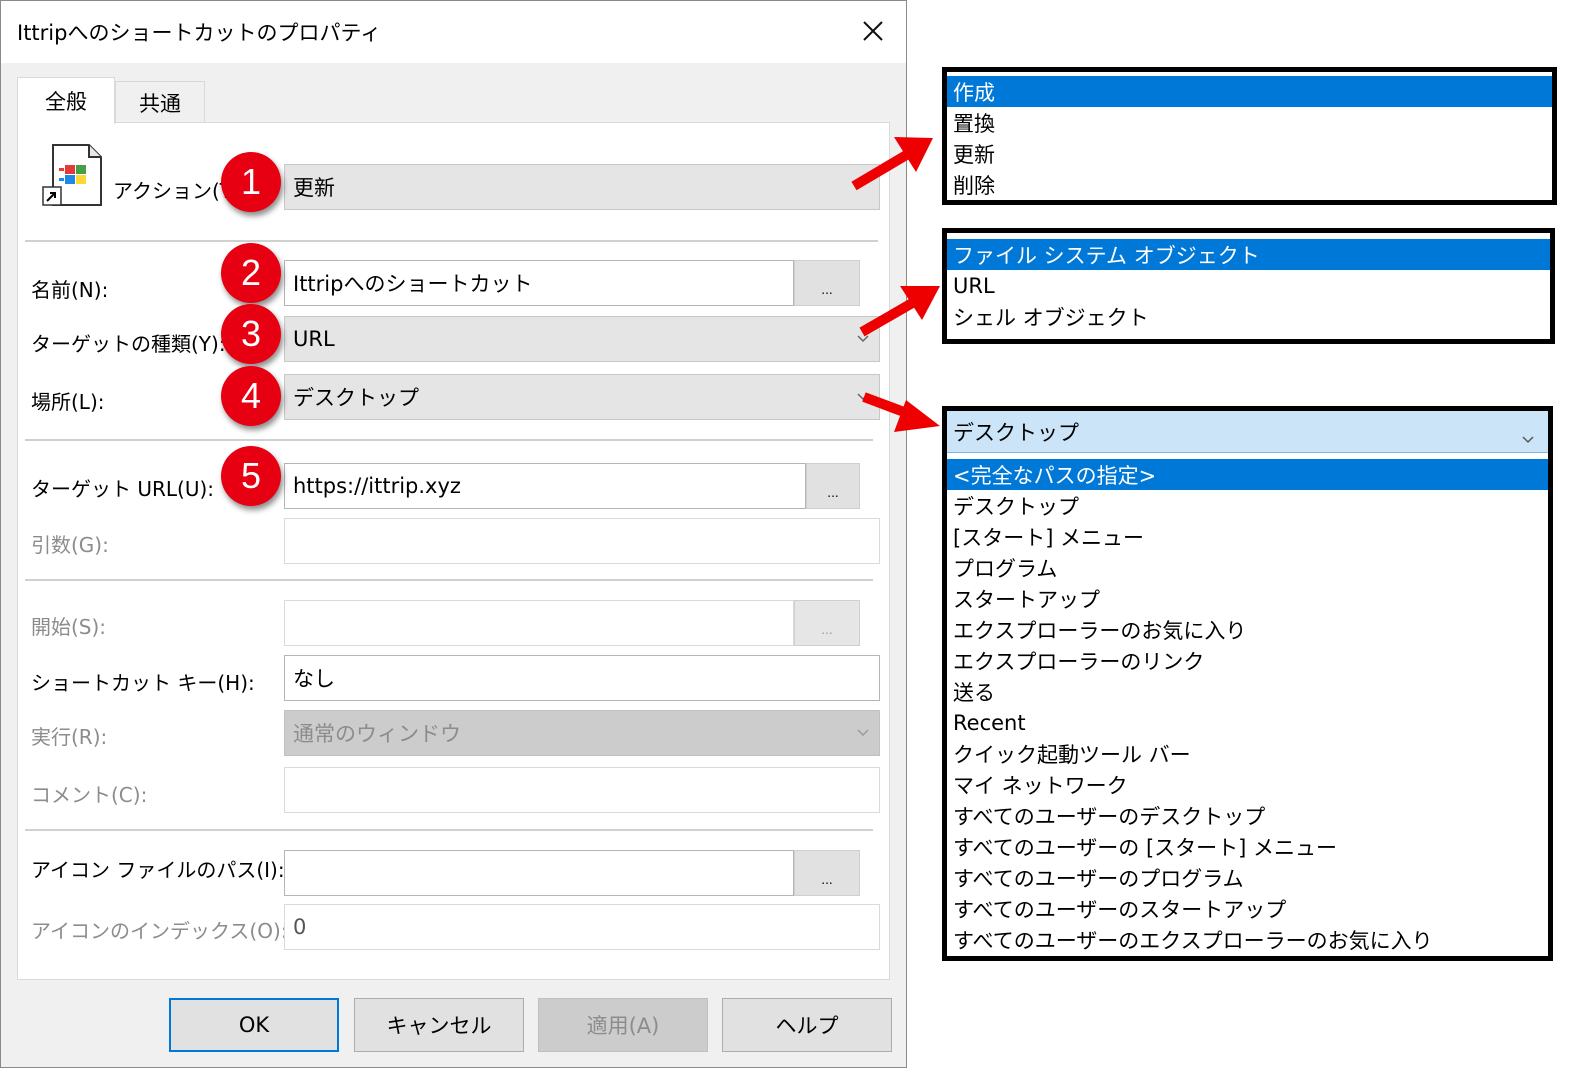 This screenshot has width=1571, height=1070. What do you see at coordinates (439, 1025) in the screenshot?
I see `cancel-button: キャンセル` at bounding box center [439, 1025].